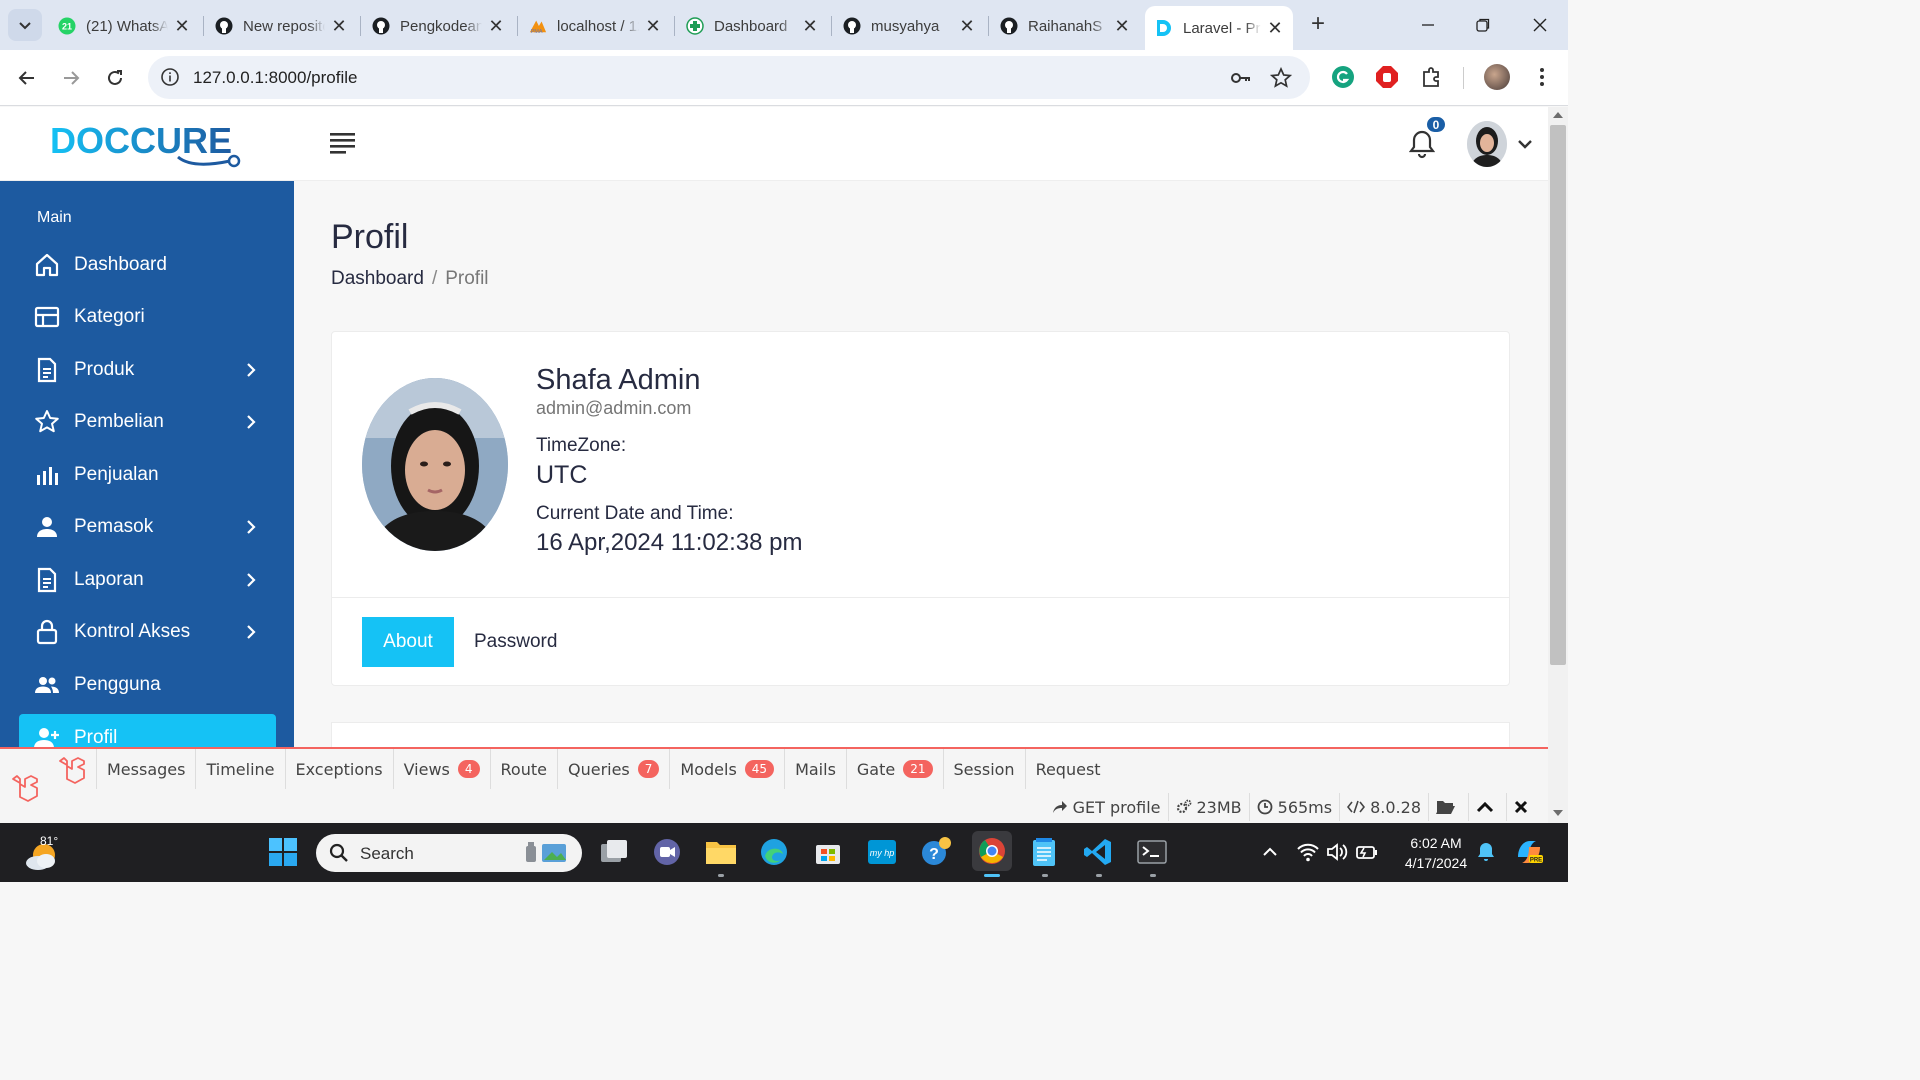 The width and height of the screenshot is (1920, 1080). I want to click on debugbar-tab-messages: Messages, so click(145, 769).